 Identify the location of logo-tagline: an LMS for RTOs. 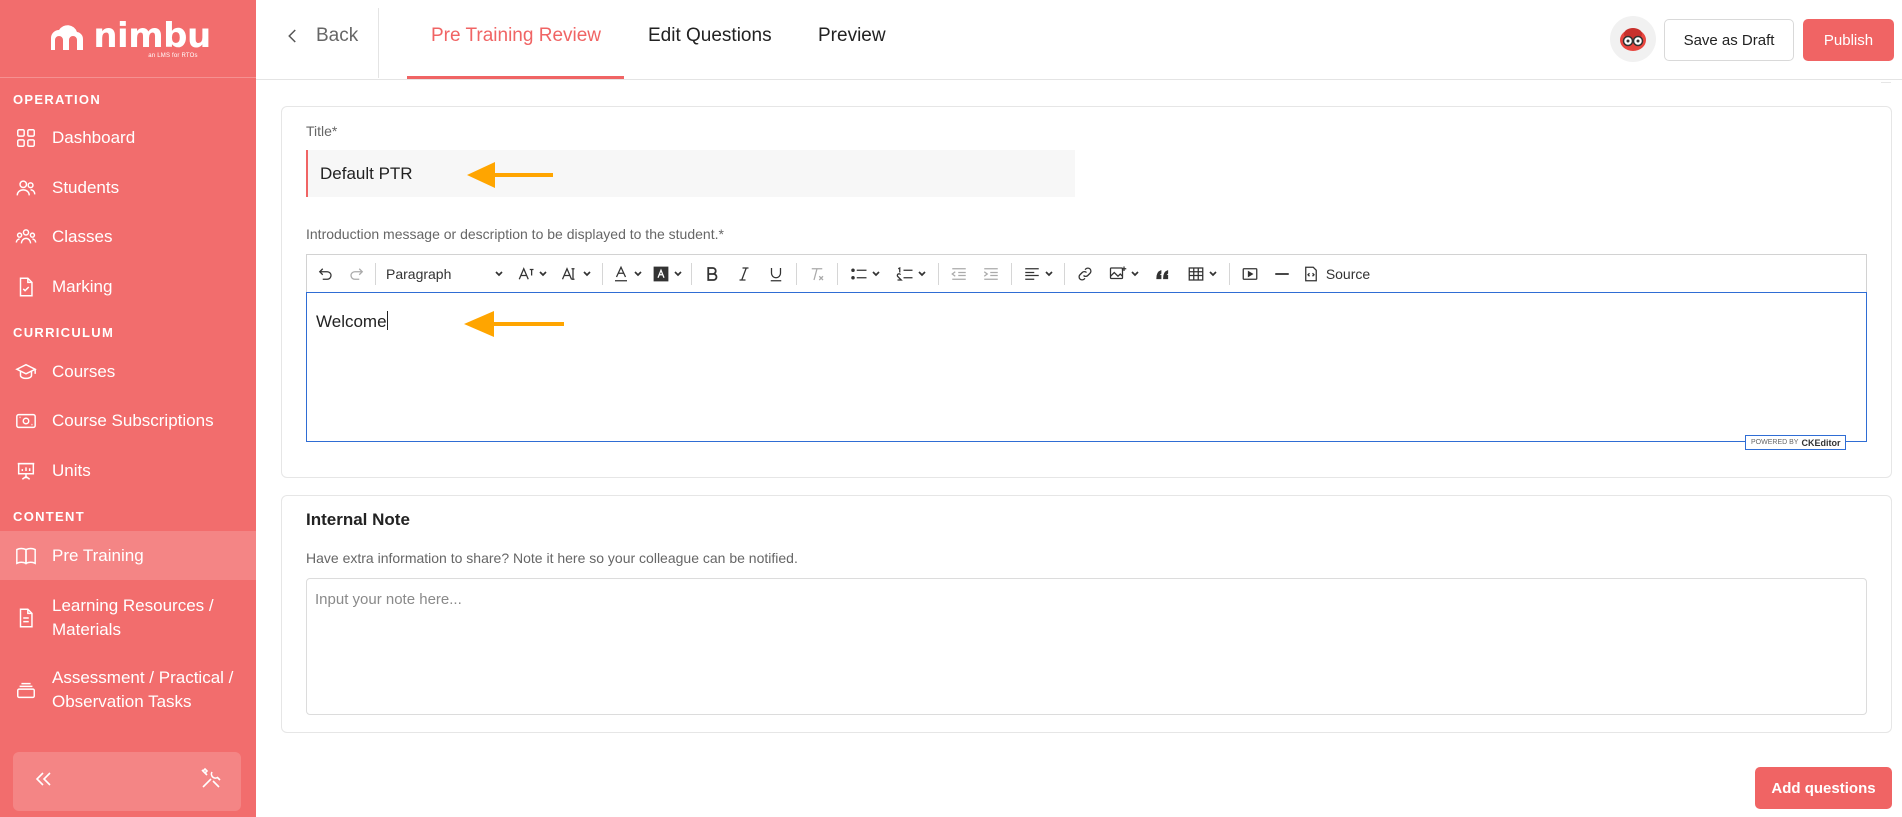
(173, 55).